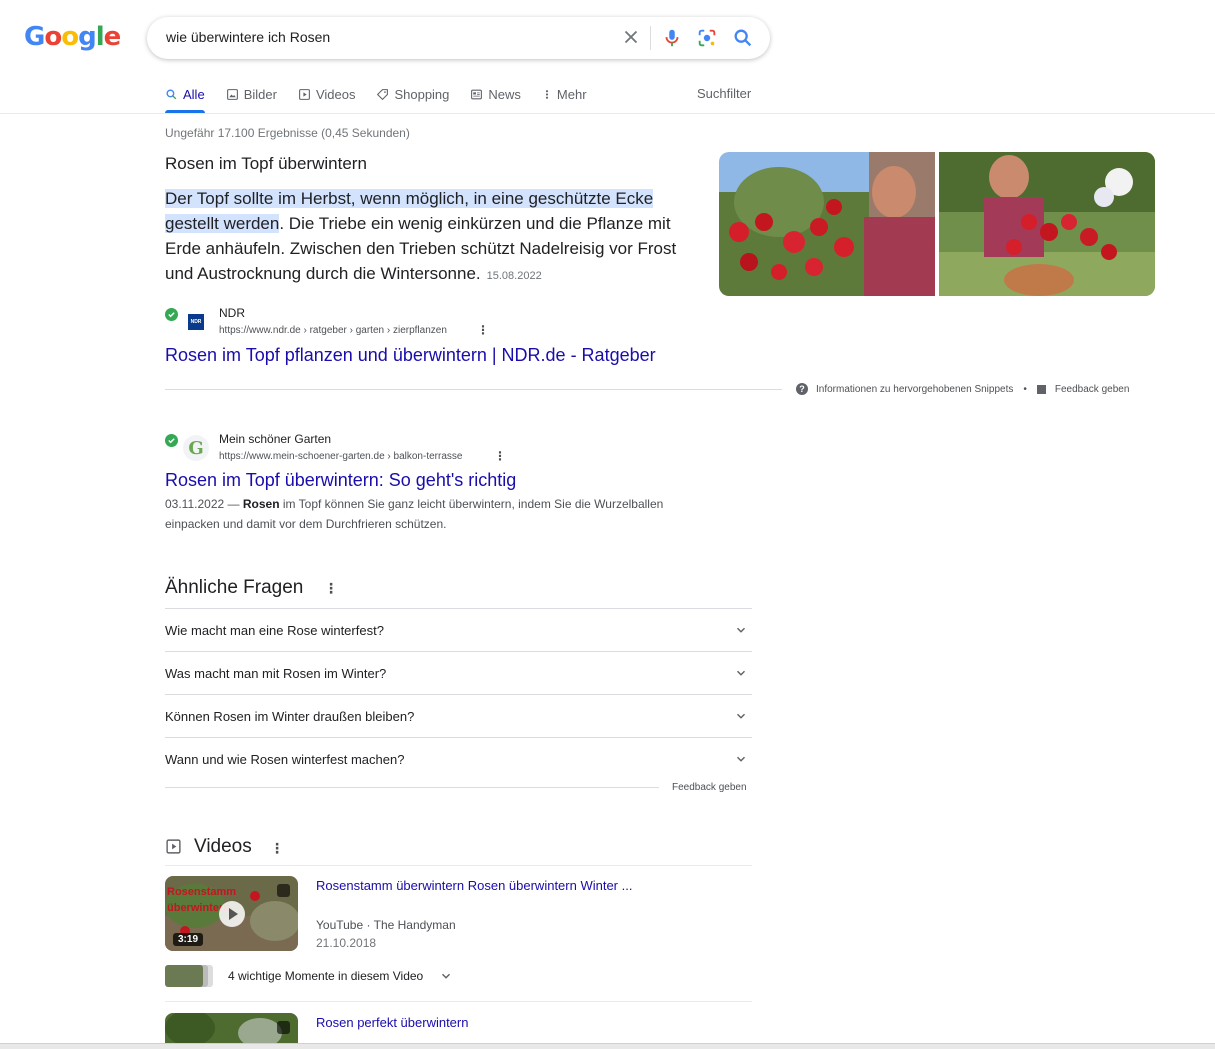 This screenshot has height=1049, width=1215. What do you see at coordinates (275, 439) in the screenshot?
I see `source-name: Mein schöner Garten` at bounding box center [275, 439].